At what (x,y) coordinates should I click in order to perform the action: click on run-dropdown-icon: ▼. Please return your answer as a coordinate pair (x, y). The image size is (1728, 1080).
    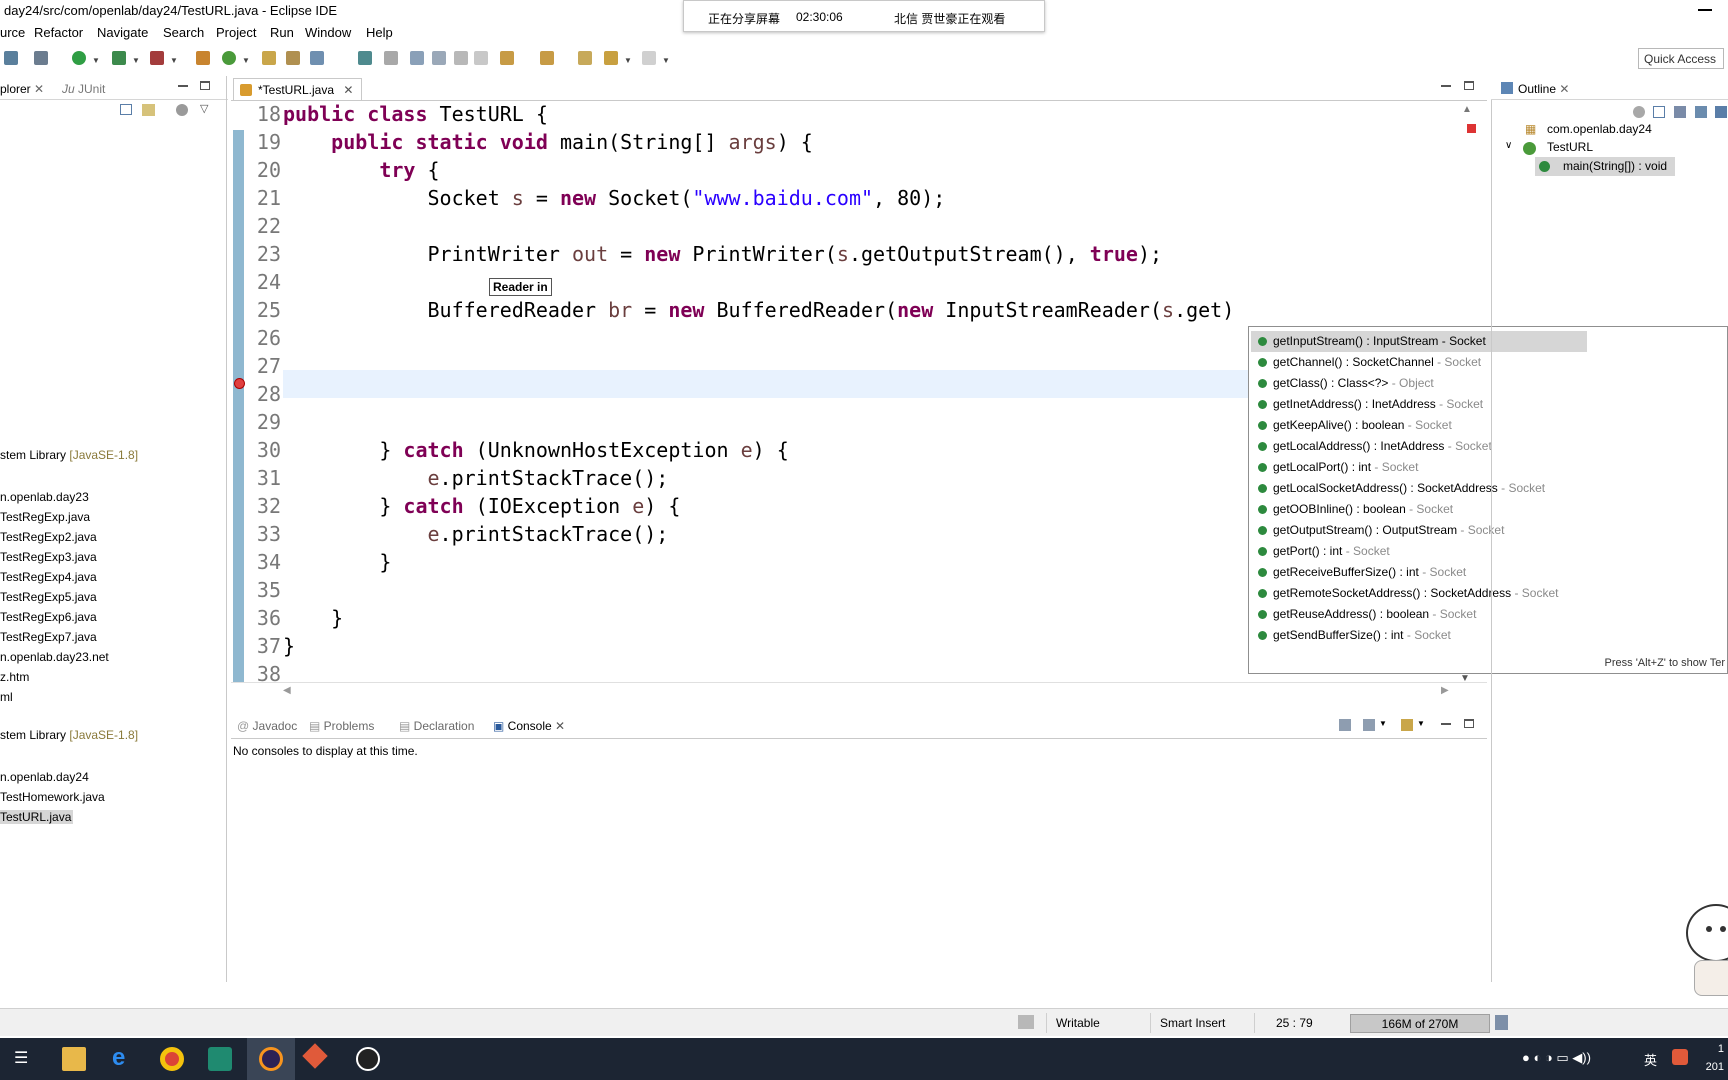
    Looking at the image, I should click on (96, 60).